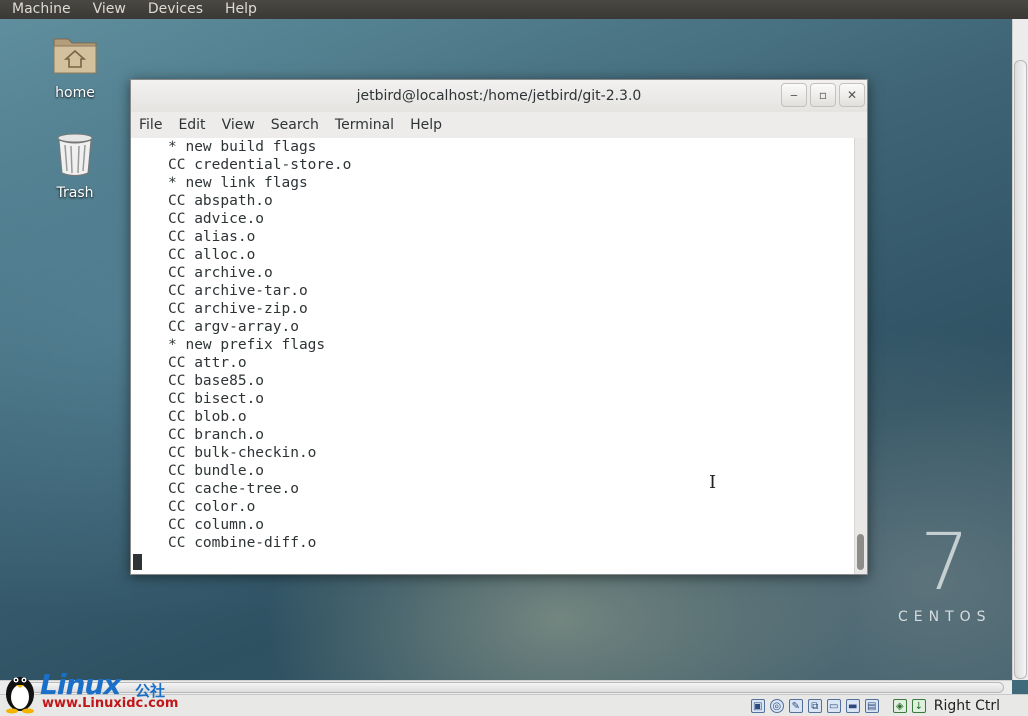 The width and height of the screenshot is (1028, 716). Describe the element at coordinates (1020, 369) in the screenshot. I see `host-vertical-scrollbar-thumb` at that location.